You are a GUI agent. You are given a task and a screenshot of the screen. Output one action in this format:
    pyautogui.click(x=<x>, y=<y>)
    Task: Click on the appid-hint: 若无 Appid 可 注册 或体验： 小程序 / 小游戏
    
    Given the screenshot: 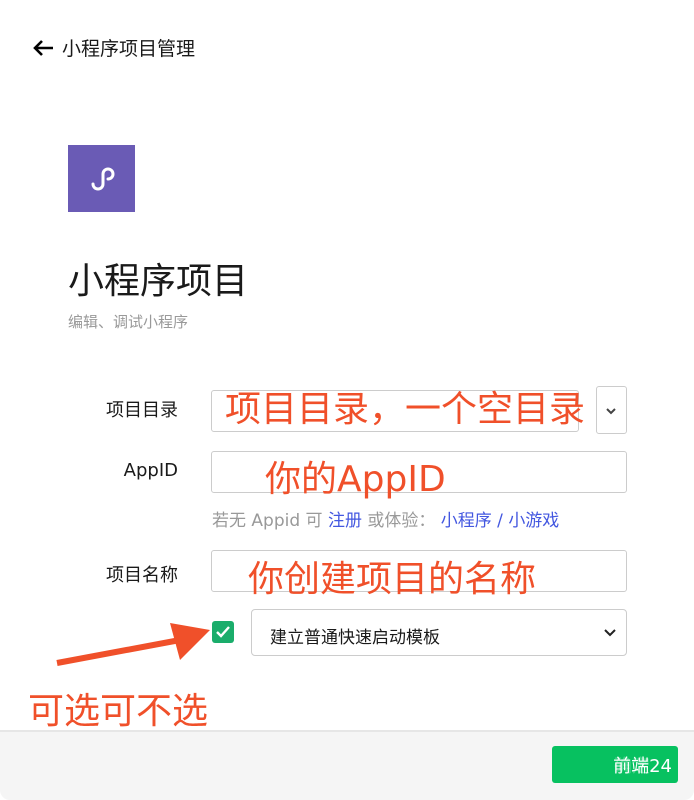 What is the action you would take?
    pyautogui.click(x=385, y=518)
    